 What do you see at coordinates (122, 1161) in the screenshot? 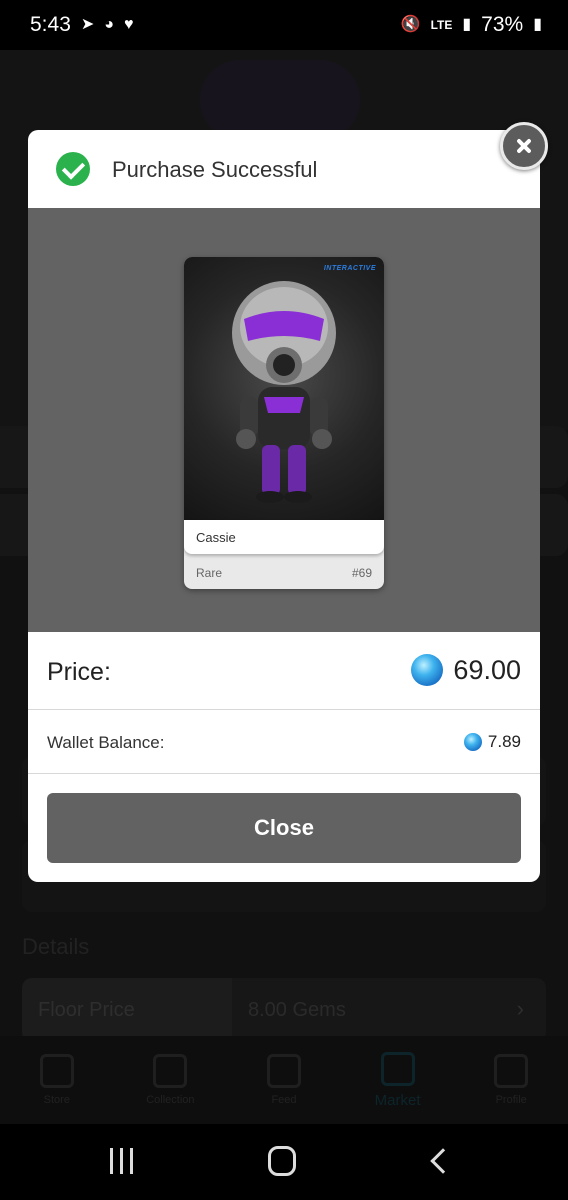
I see `recents-icon` at bounding box center [122, 1161].